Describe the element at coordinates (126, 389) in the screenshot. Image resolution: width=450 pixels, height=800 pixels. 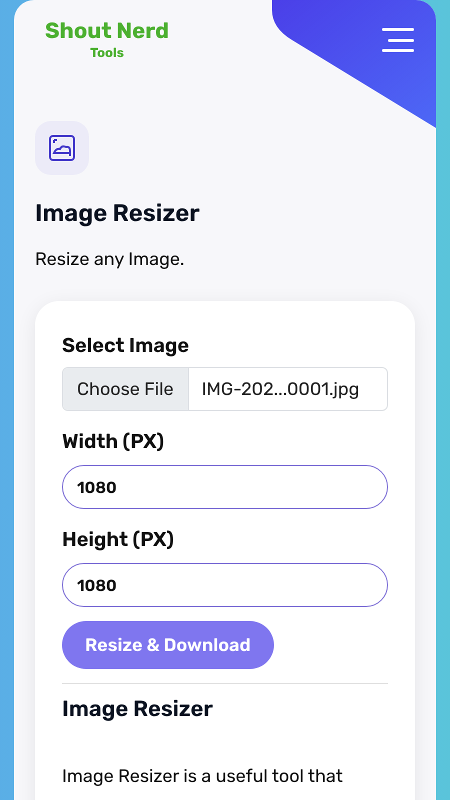
I see `choose-file-button: Choose File` at that location.